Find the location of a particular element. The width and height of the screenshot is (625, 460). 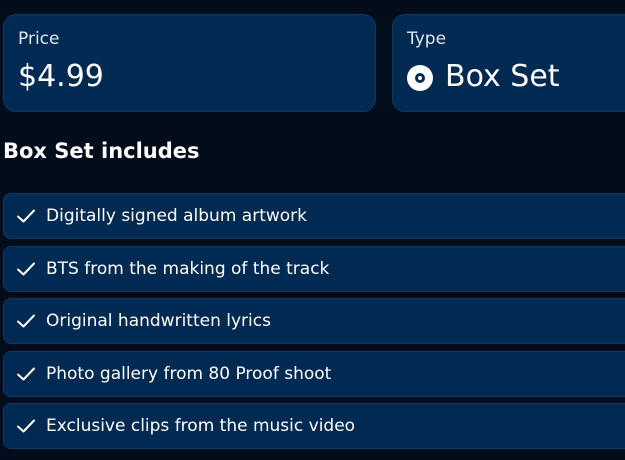

price-label: Price is located at coordinates (39, 39).